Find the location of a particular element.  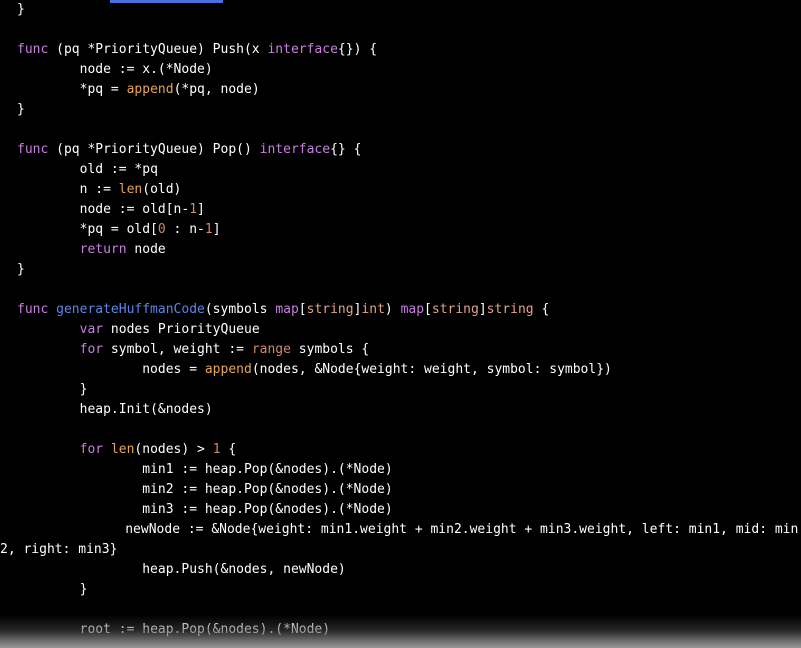

code-line: heap.Push(&nodes, newNode) is located at coordinates (400, 570).